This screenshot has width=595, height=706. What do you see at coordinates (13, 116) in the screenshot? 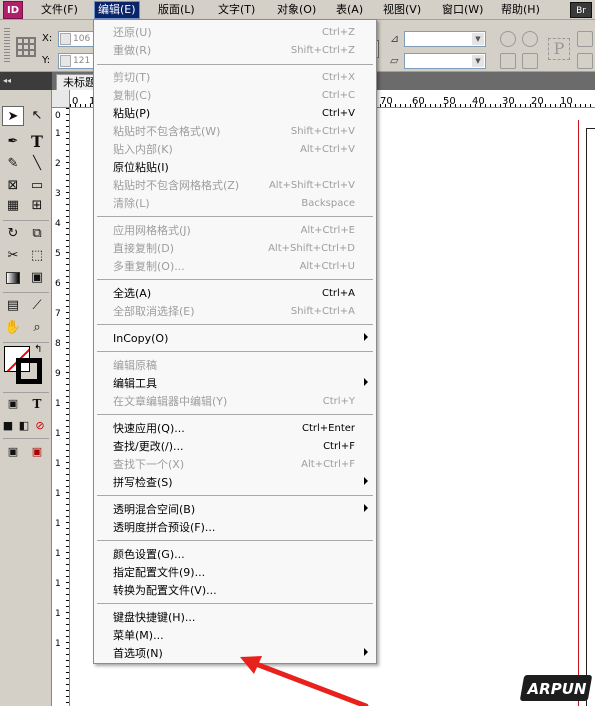
I see `selection-tool-icon: ➤` at bounding box center [13, 116].